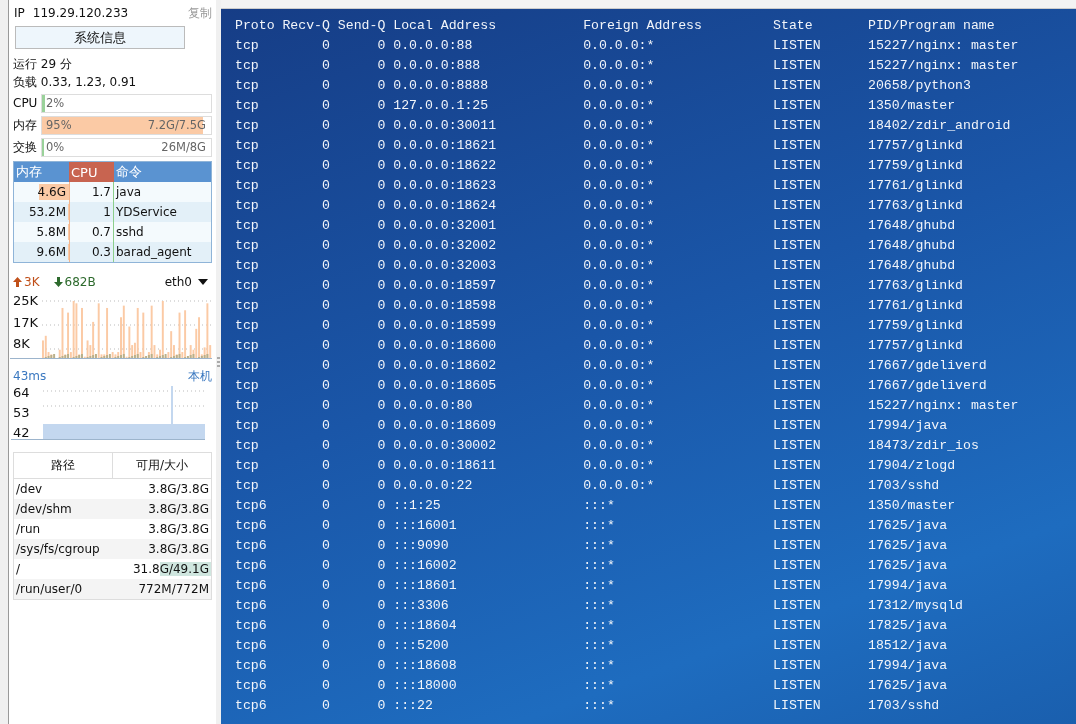  What do you see at coordinates (416, 506) in the screenshot?
I see `terminal-text: ::1:25` at bounding box center [416, 506].